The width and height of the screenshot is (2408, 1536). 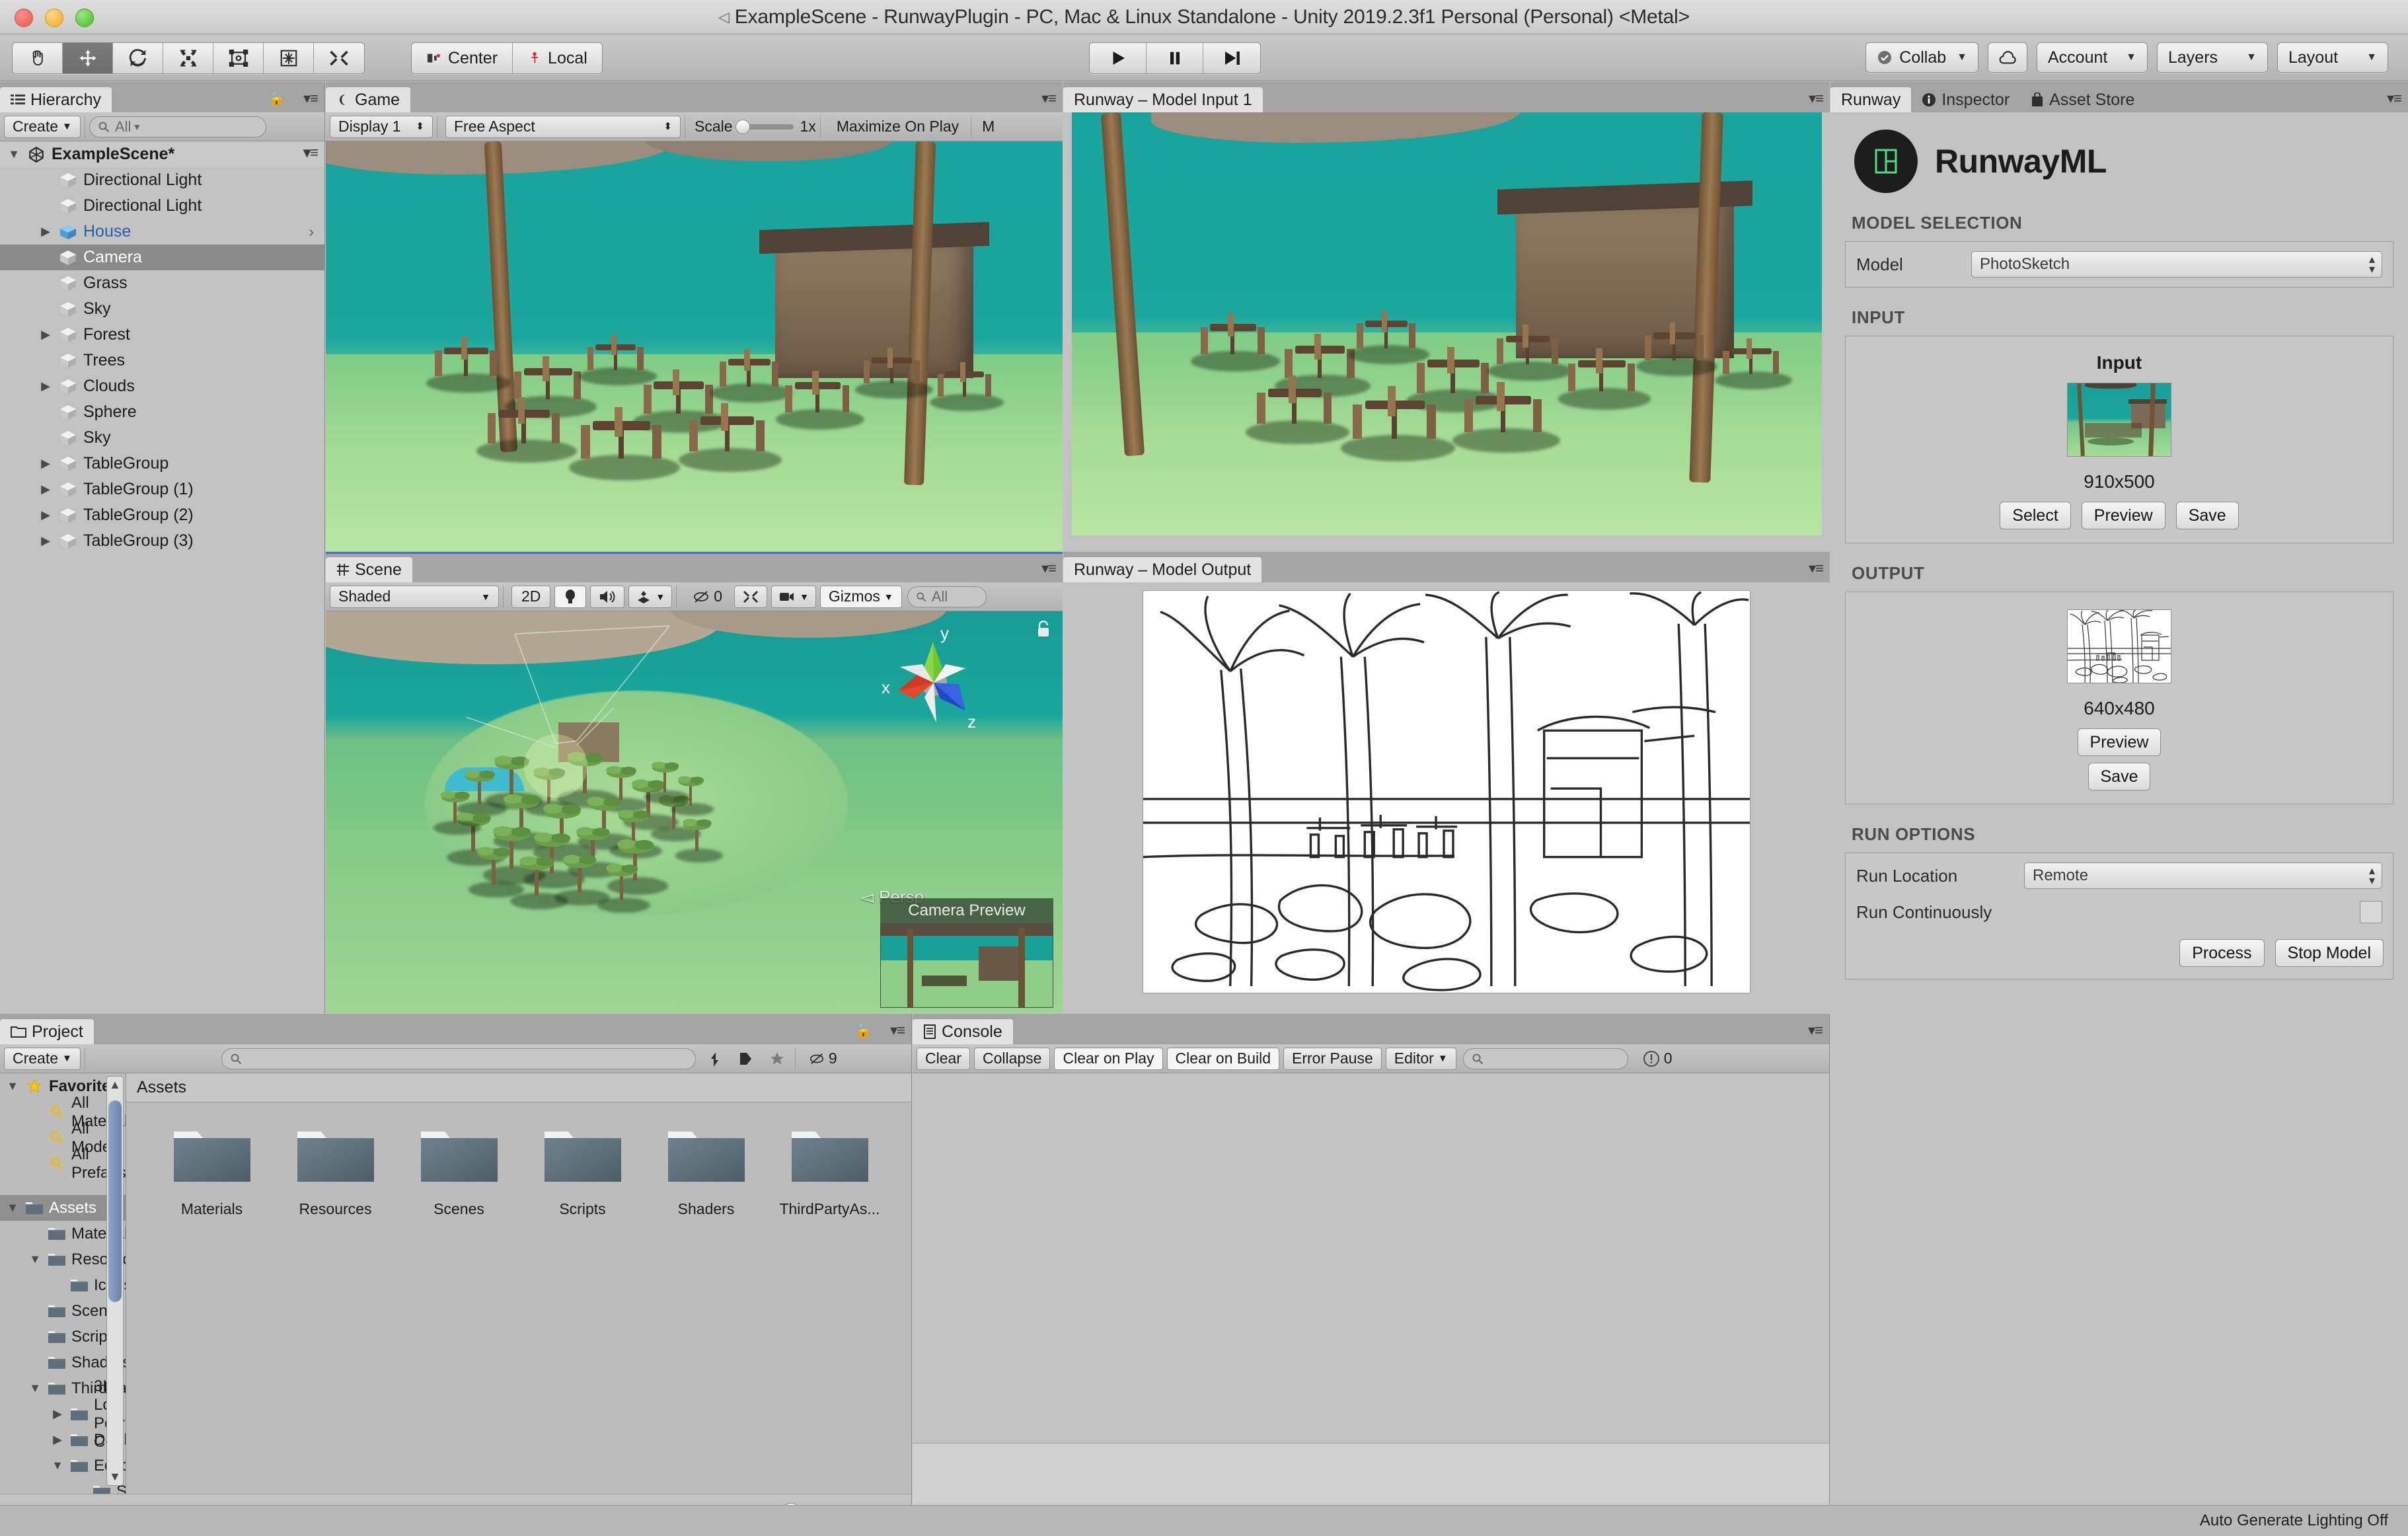 What do you see at coordinates (2222, 953) in the screenshot?
I see `process-button: Process` at bounding box center [2222, 953].